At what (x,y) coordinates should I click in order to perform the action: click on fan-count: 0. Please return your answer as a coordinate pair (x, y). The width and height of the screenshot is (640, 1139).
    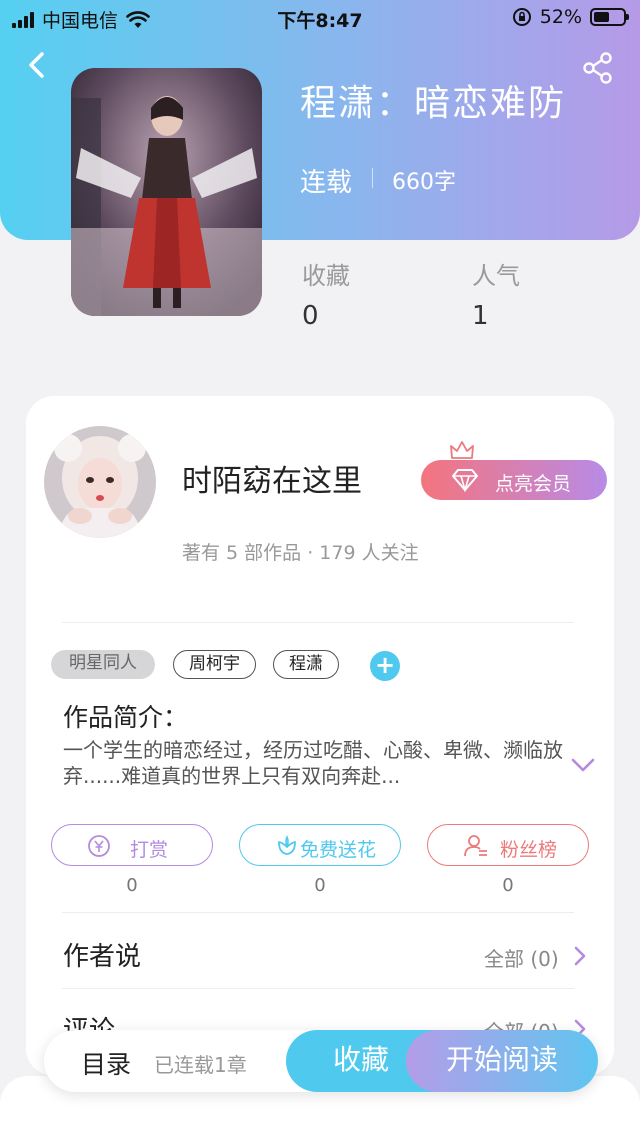
    Looking at the image, I should click on (508, 885).